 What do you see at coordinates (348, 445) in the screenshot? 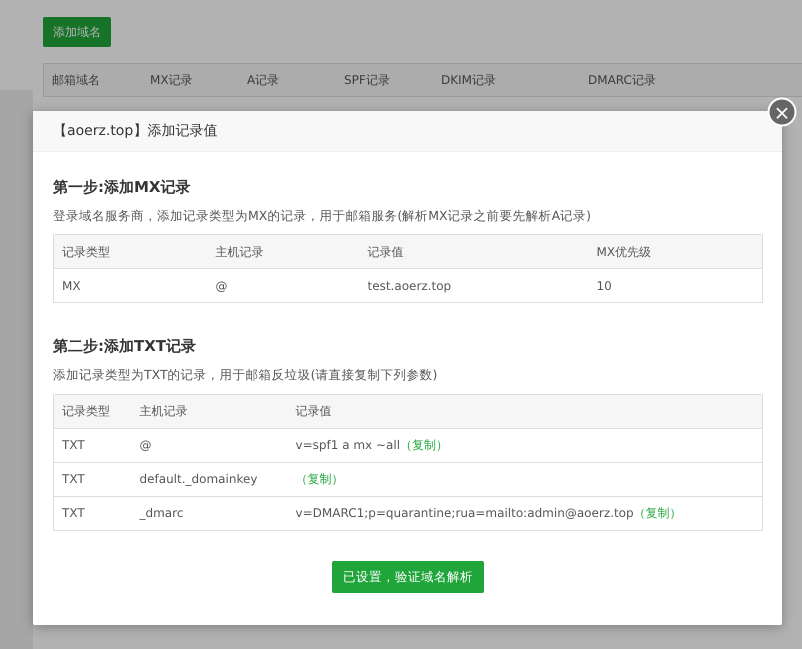
I see `record-value: v=spf1 a mx ~all` at bounding box center [348, 445].